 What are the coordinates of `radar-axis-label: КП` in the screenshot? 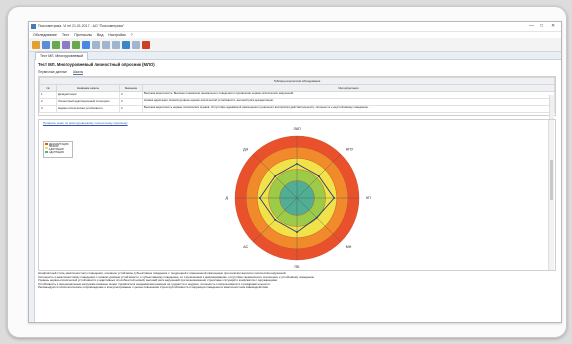 It's located at (368, 198).